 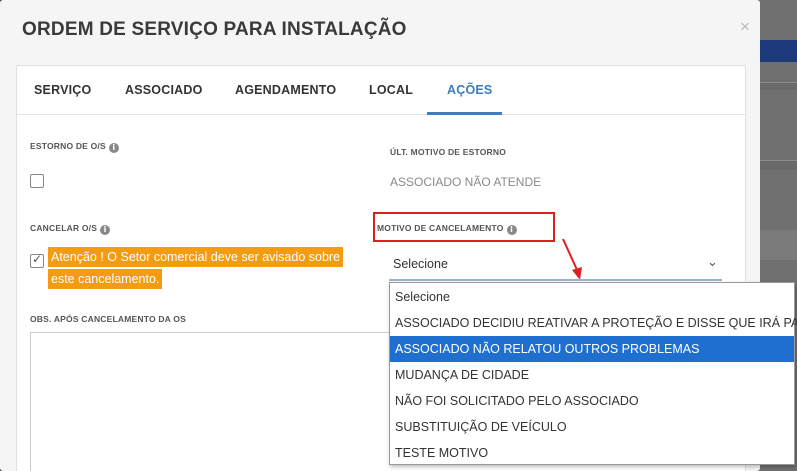 What do you see at coordinates (64, 228) in the screenshot?
I see `cancelar-label-text: CANCELAR O/S` at bounding box center [64, 228].